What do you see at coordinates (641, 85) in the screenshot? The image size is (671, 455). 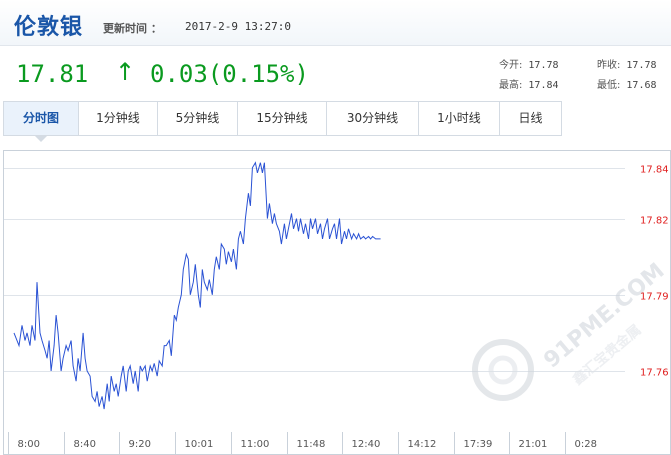 I see `stat-low-value: 17.68` at bounding box center [641, 85].